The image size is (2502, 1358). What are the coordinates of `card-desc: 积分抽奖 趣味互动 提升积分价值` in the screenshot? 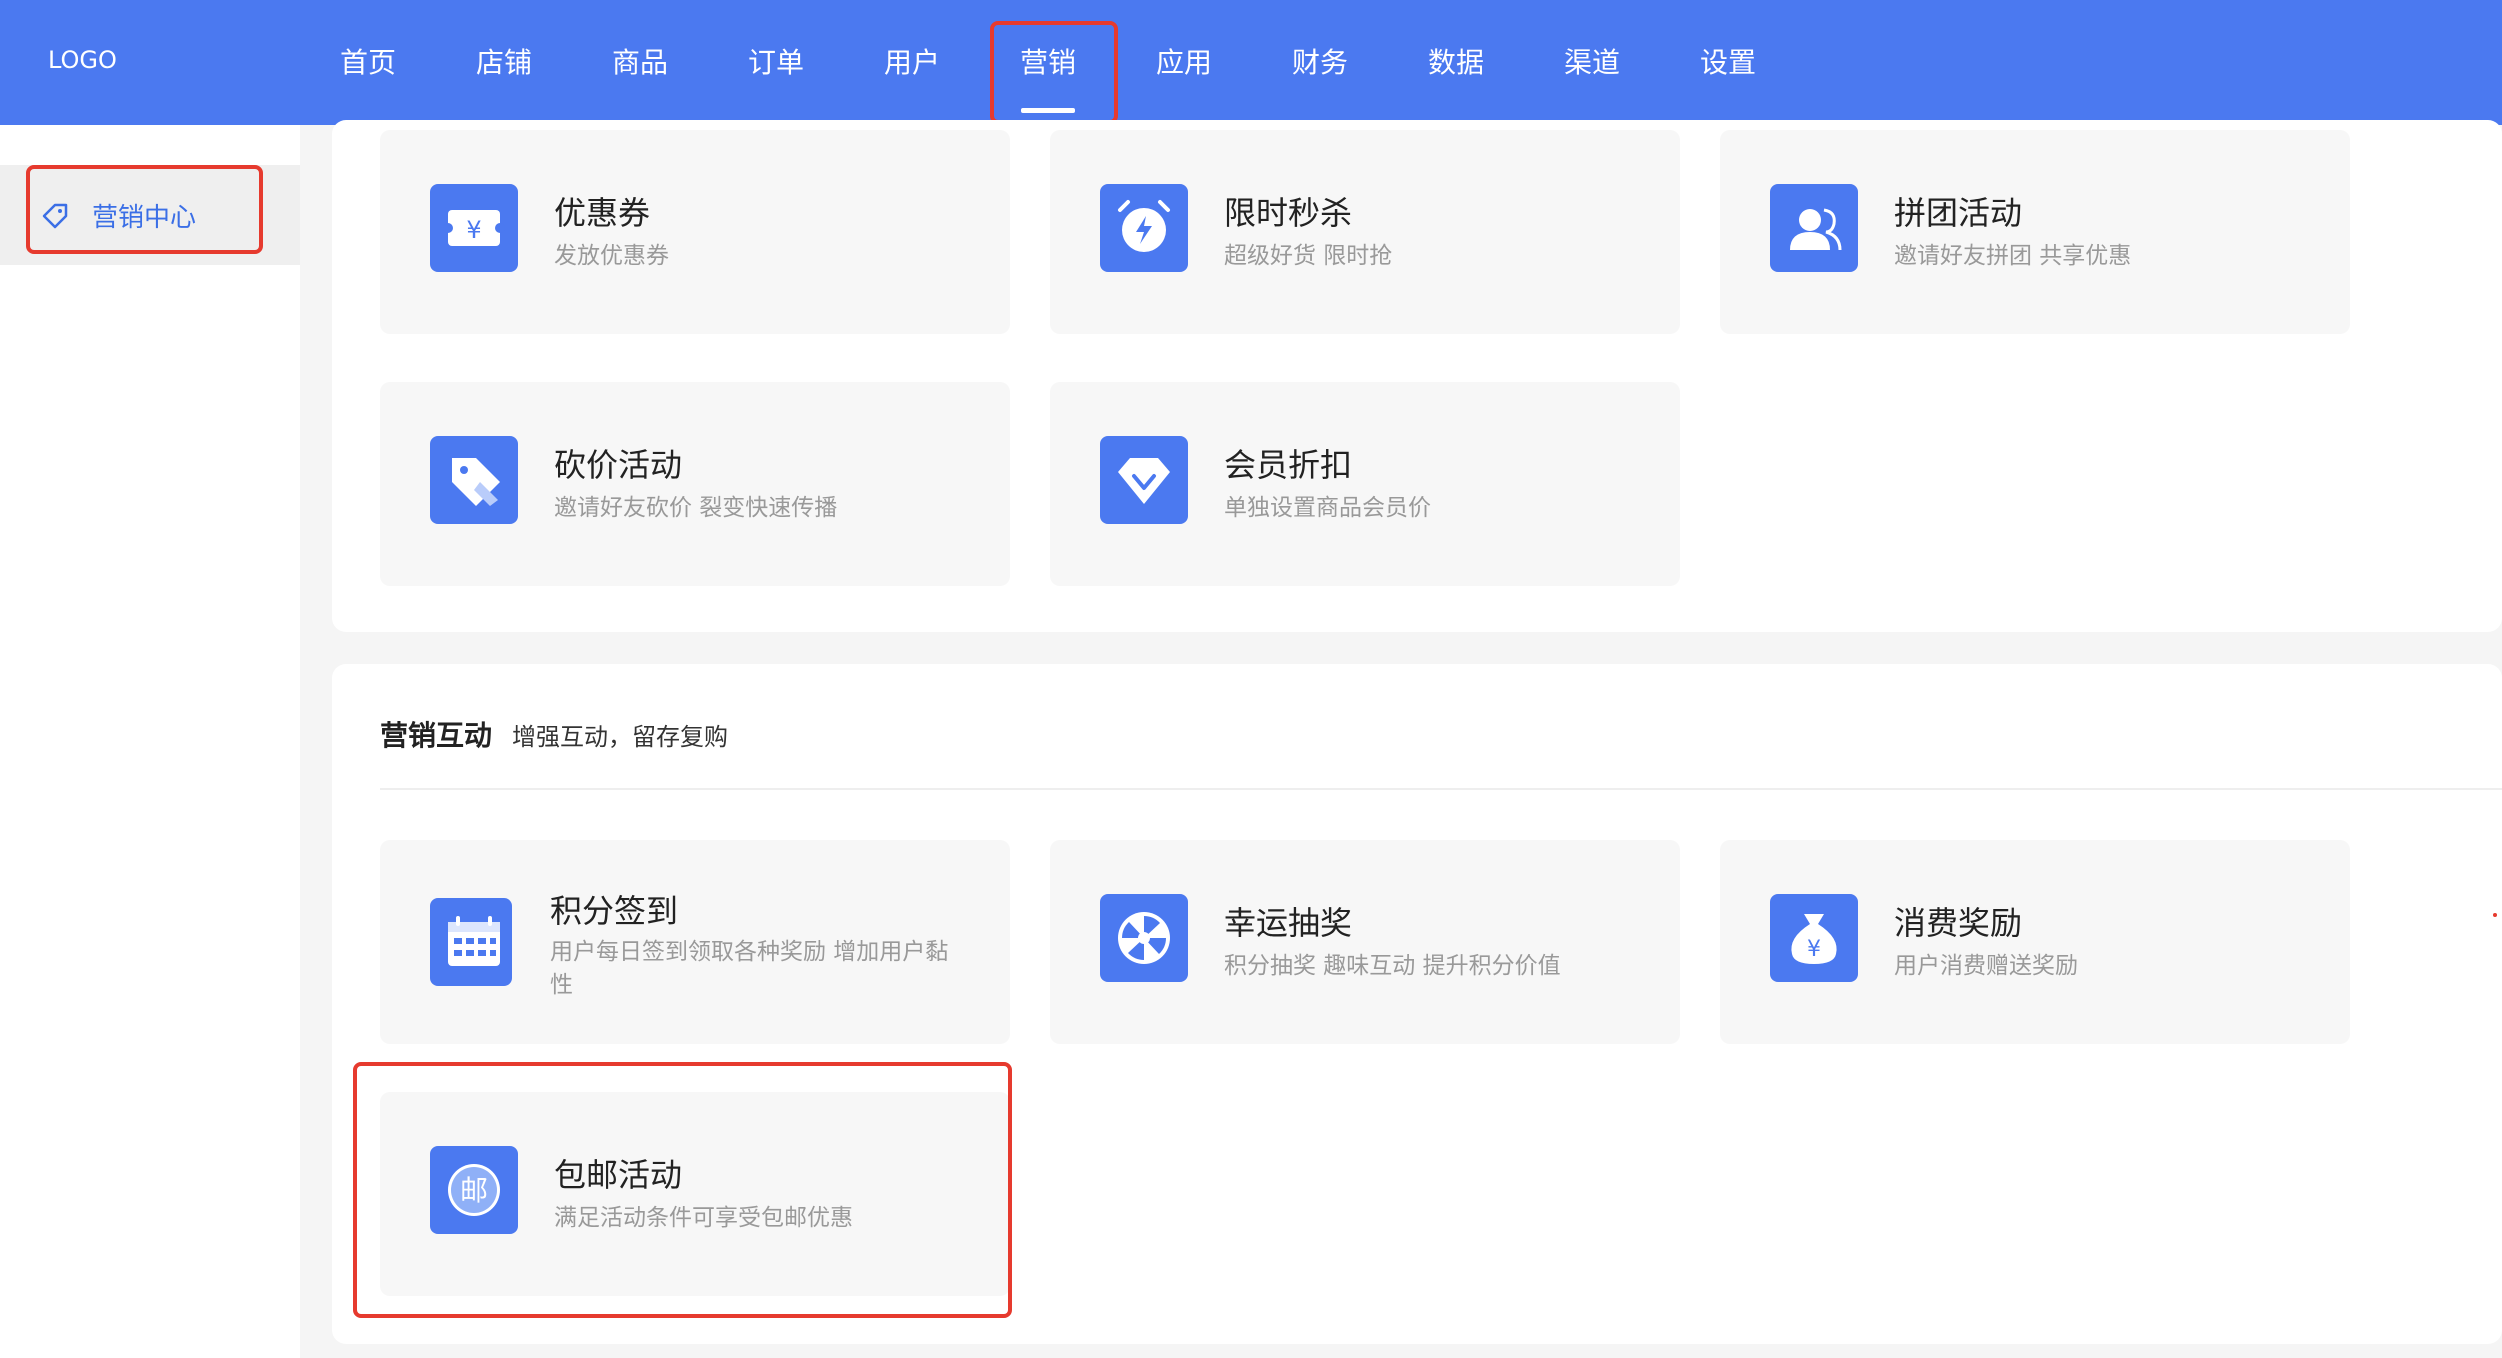 It's located at (1392, 966).